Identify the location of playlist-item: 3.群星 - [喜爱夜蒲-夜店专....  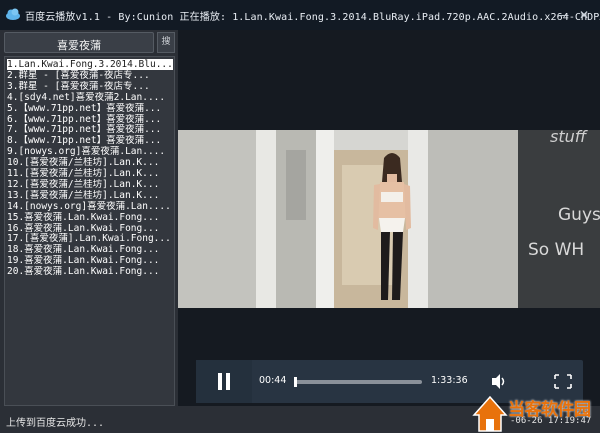
(90, 86).